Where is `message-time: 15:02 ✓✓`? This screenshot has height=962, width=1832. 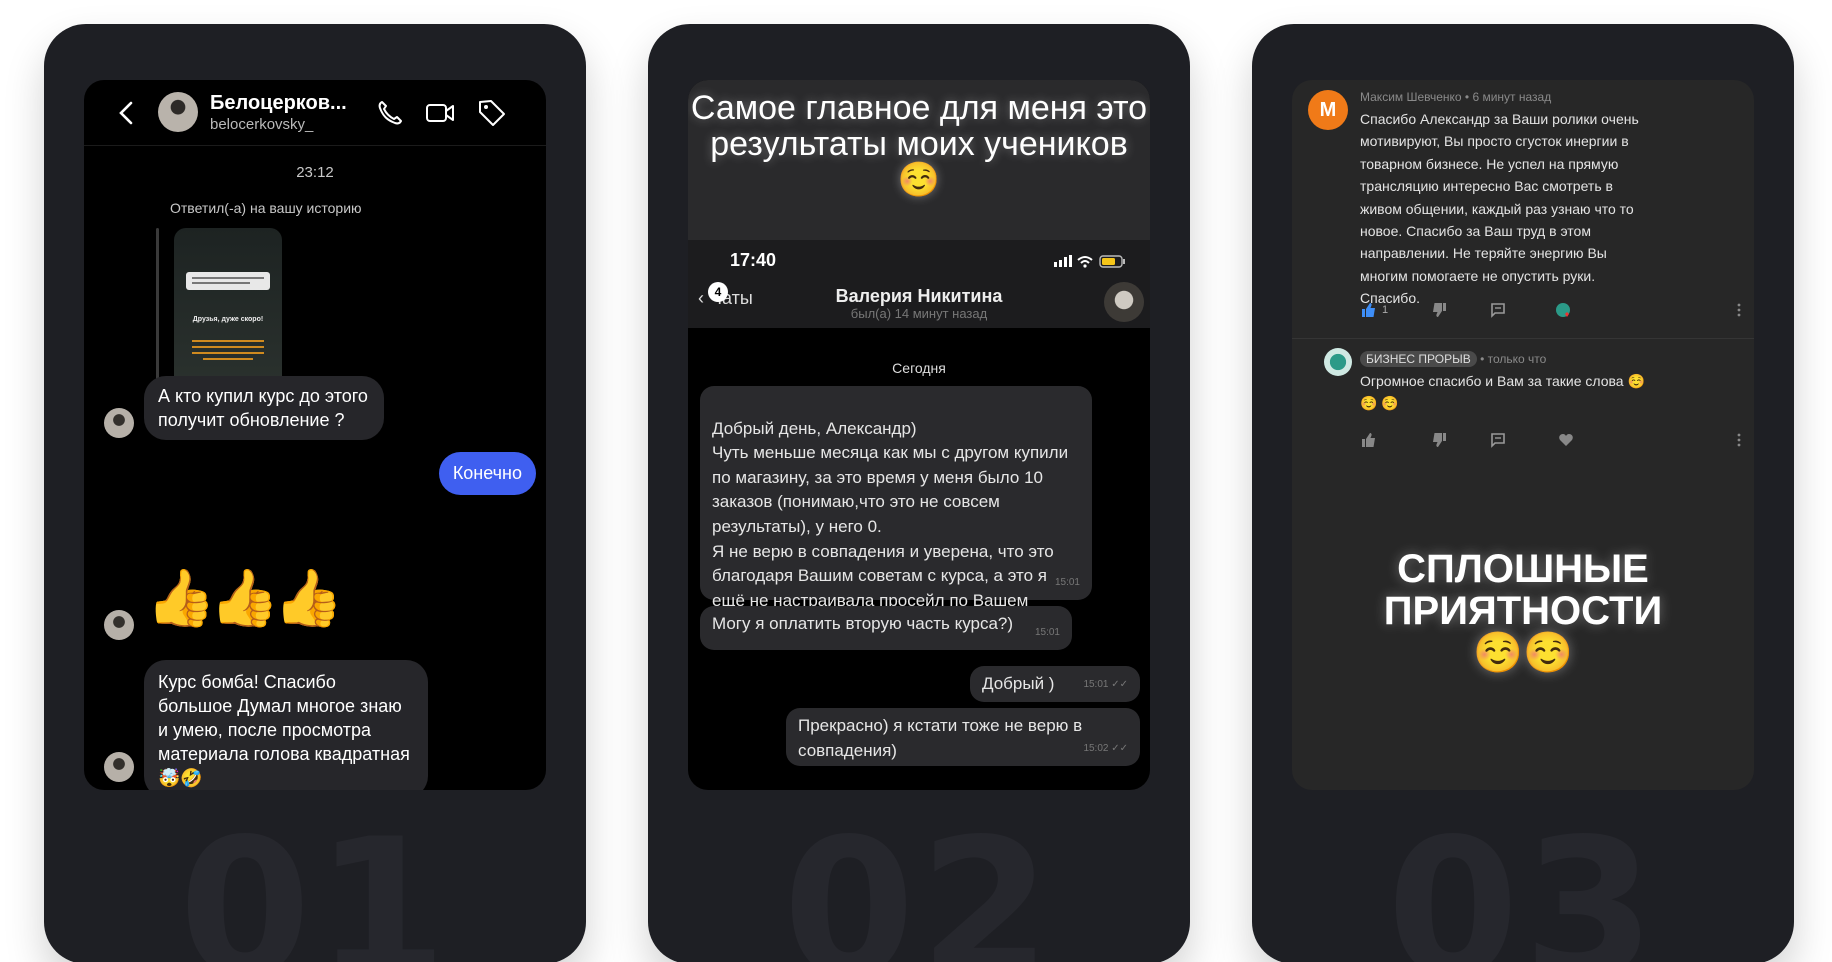
message-time: 15:02 ✓✓ is located at coordinates (1105, 749).